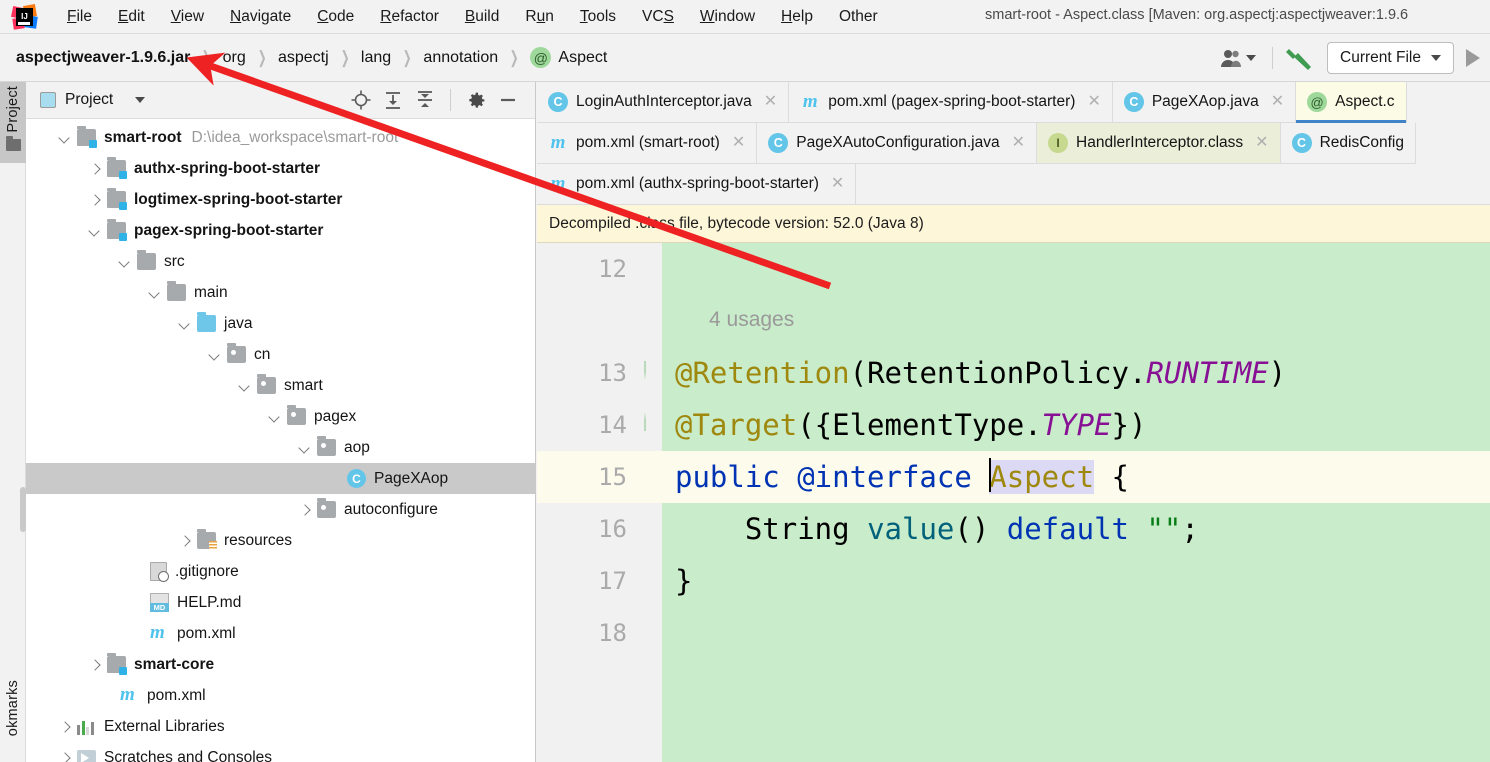 This screenshot has height=762, width=1490. I want to click on tree-row-authx: authx-spring-boot-starter, so click(280, 168).